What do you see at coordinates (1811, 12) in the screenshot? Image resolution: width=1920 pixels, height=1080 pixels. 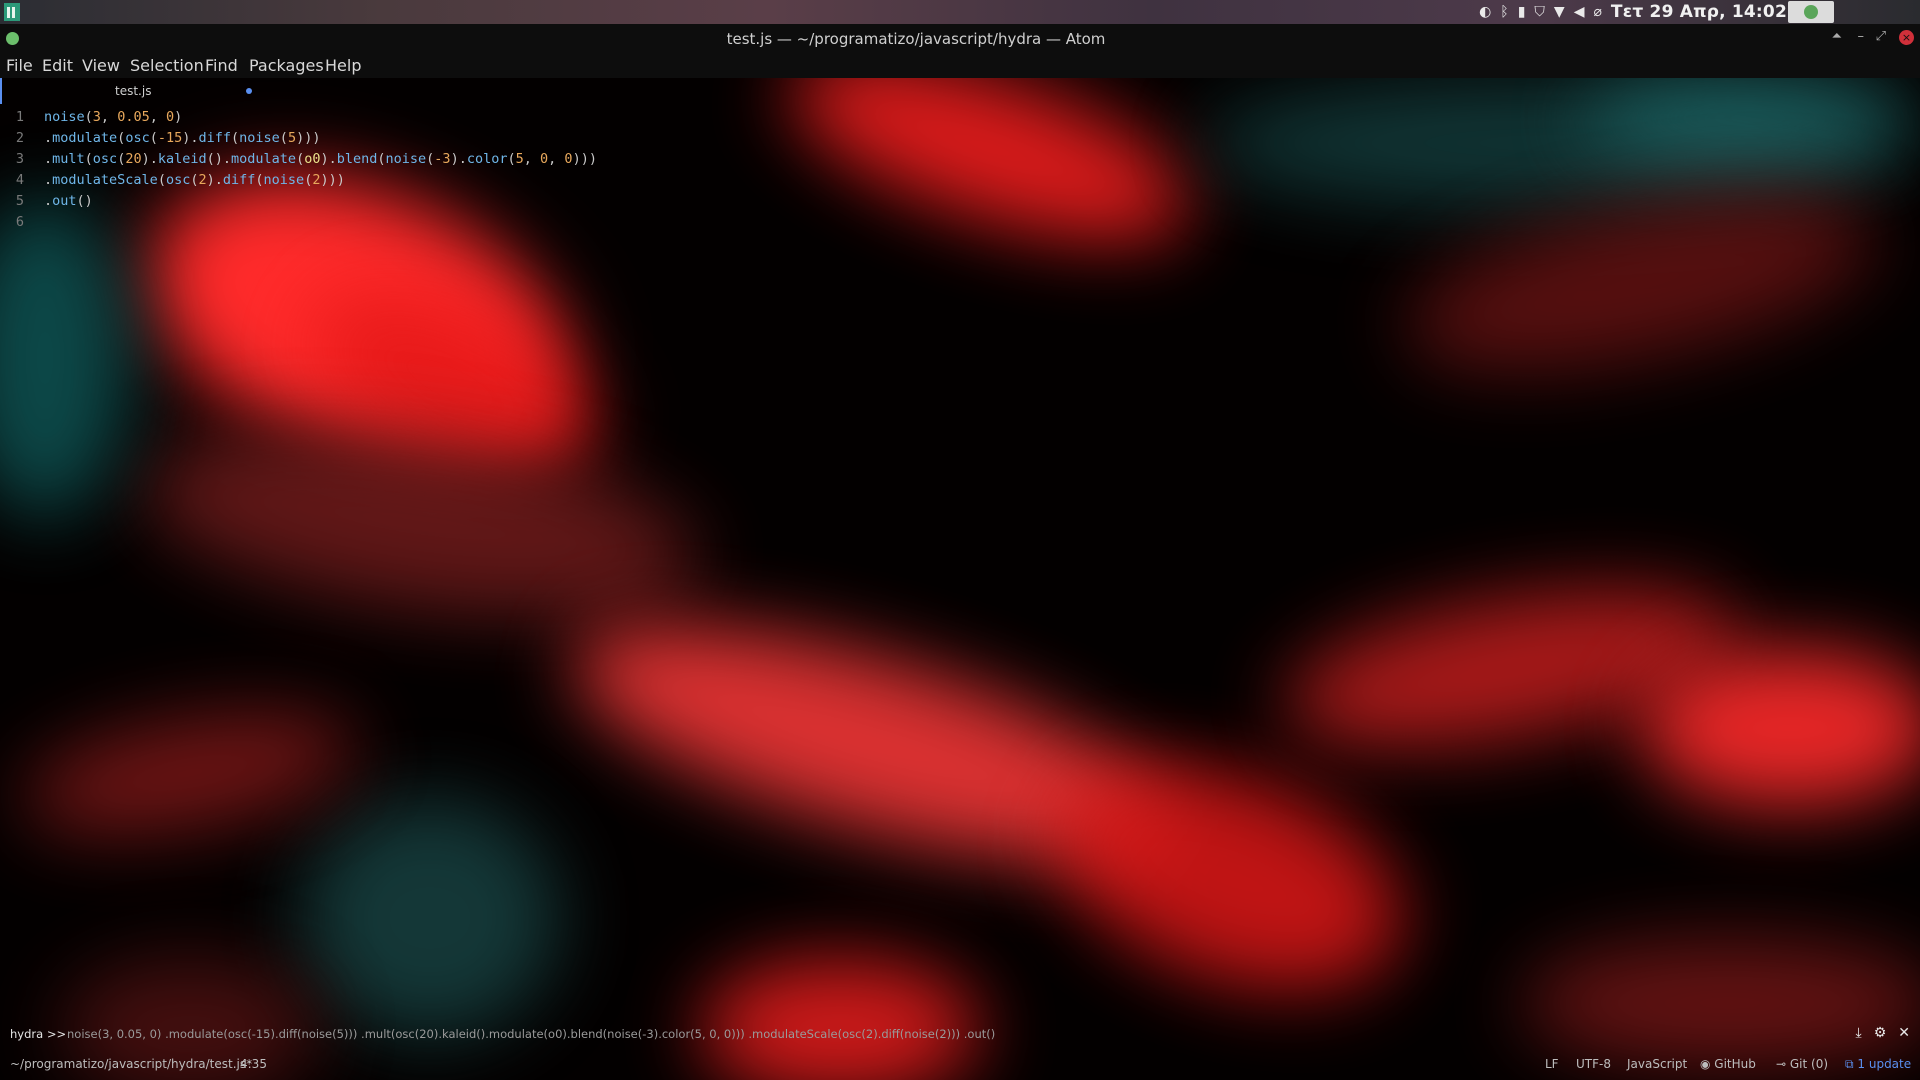 I see `workspace-indicator` at bounding box center [1811, 12].